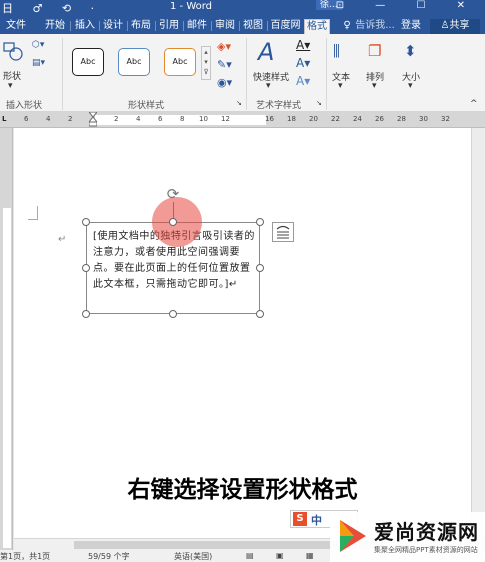 The image size is (485, 562). Describe the element at coordinates (225, 119) in the screenshot. I see `ruler-tick: 12` at that location.